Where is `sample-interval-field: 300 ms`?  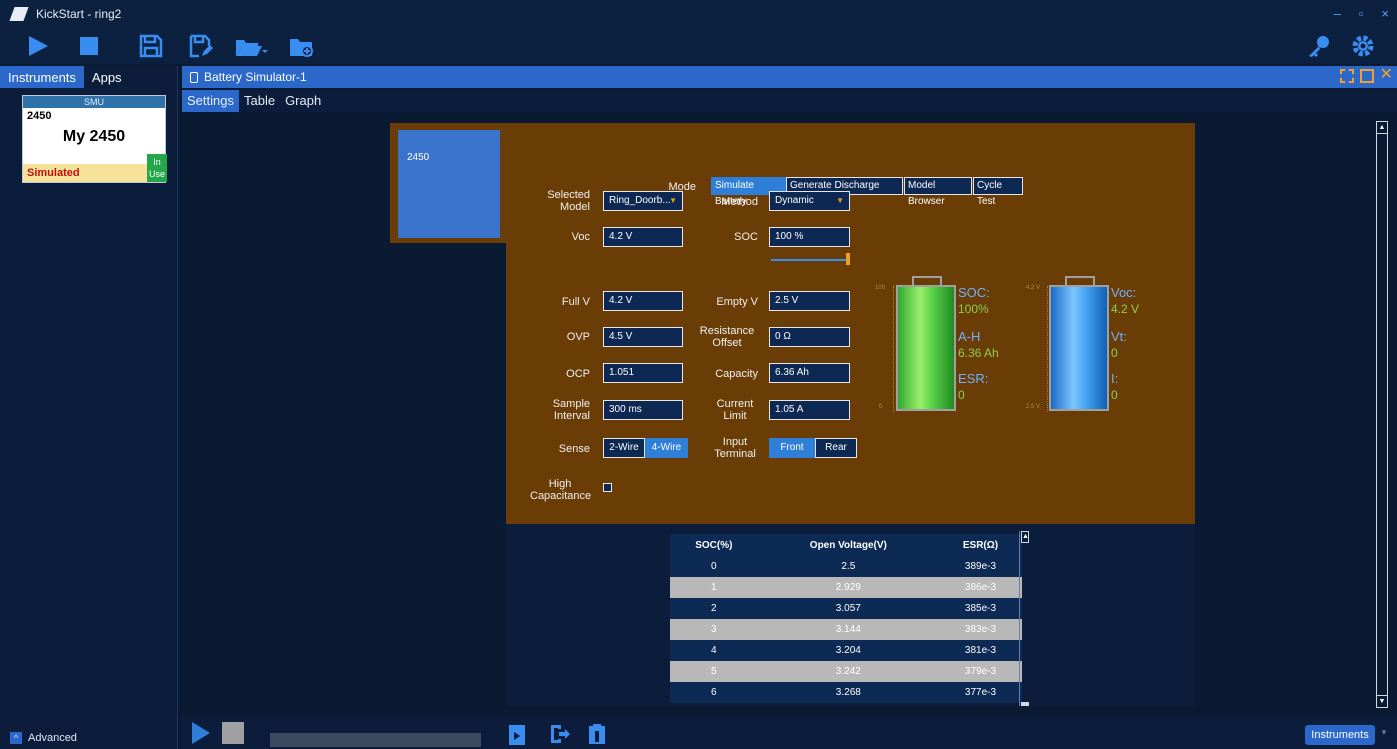 sample-interval-field: 300 ms is located at coordinates (643, 410).